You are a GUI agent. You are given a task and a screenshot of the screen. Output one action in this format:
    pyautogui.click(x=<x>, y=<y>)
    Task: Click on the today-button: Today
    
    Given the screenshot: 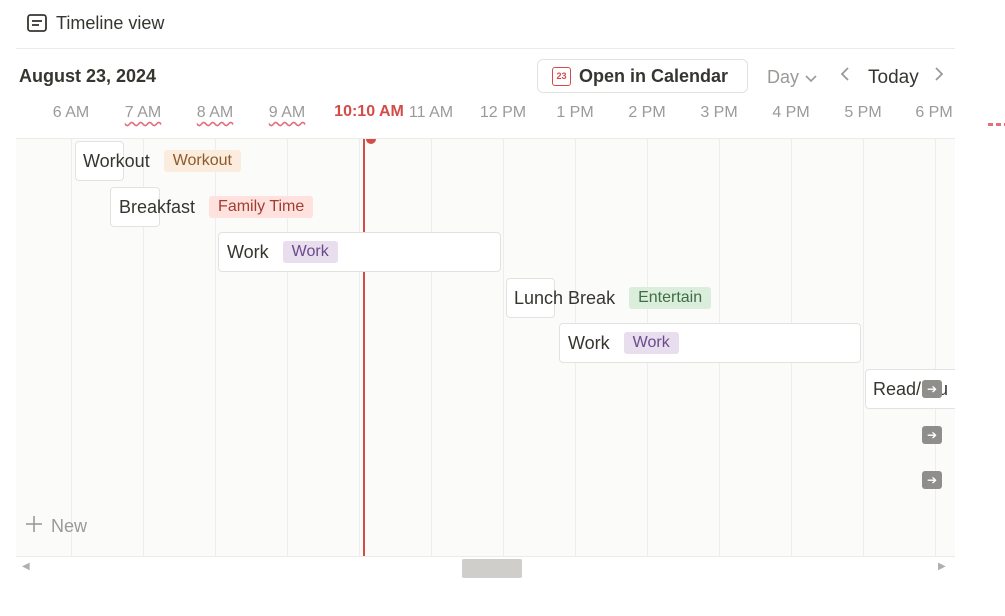 What is the action you would take?
    pyautogui.click(x=893, y=78)
    